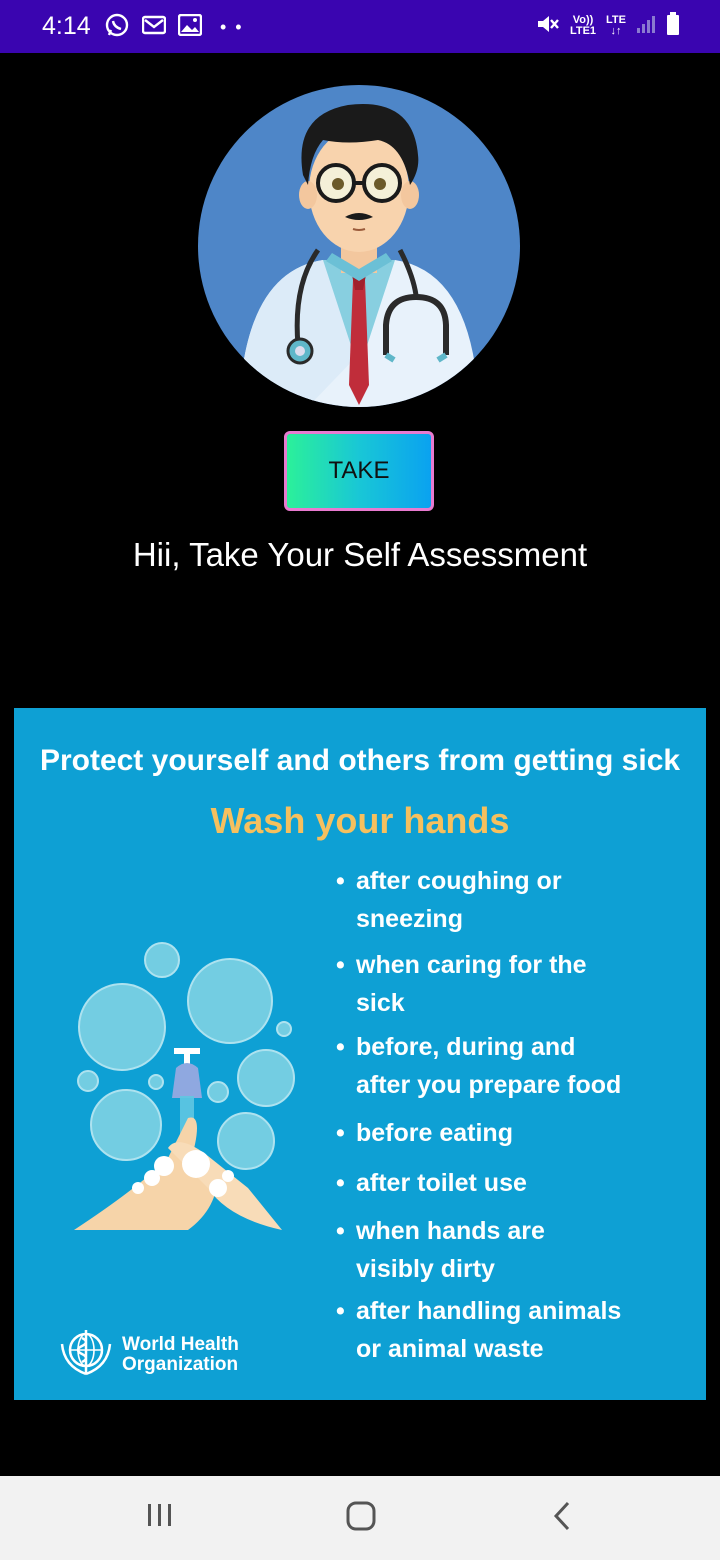  I want to click on battery-icon, so click(673, 26).